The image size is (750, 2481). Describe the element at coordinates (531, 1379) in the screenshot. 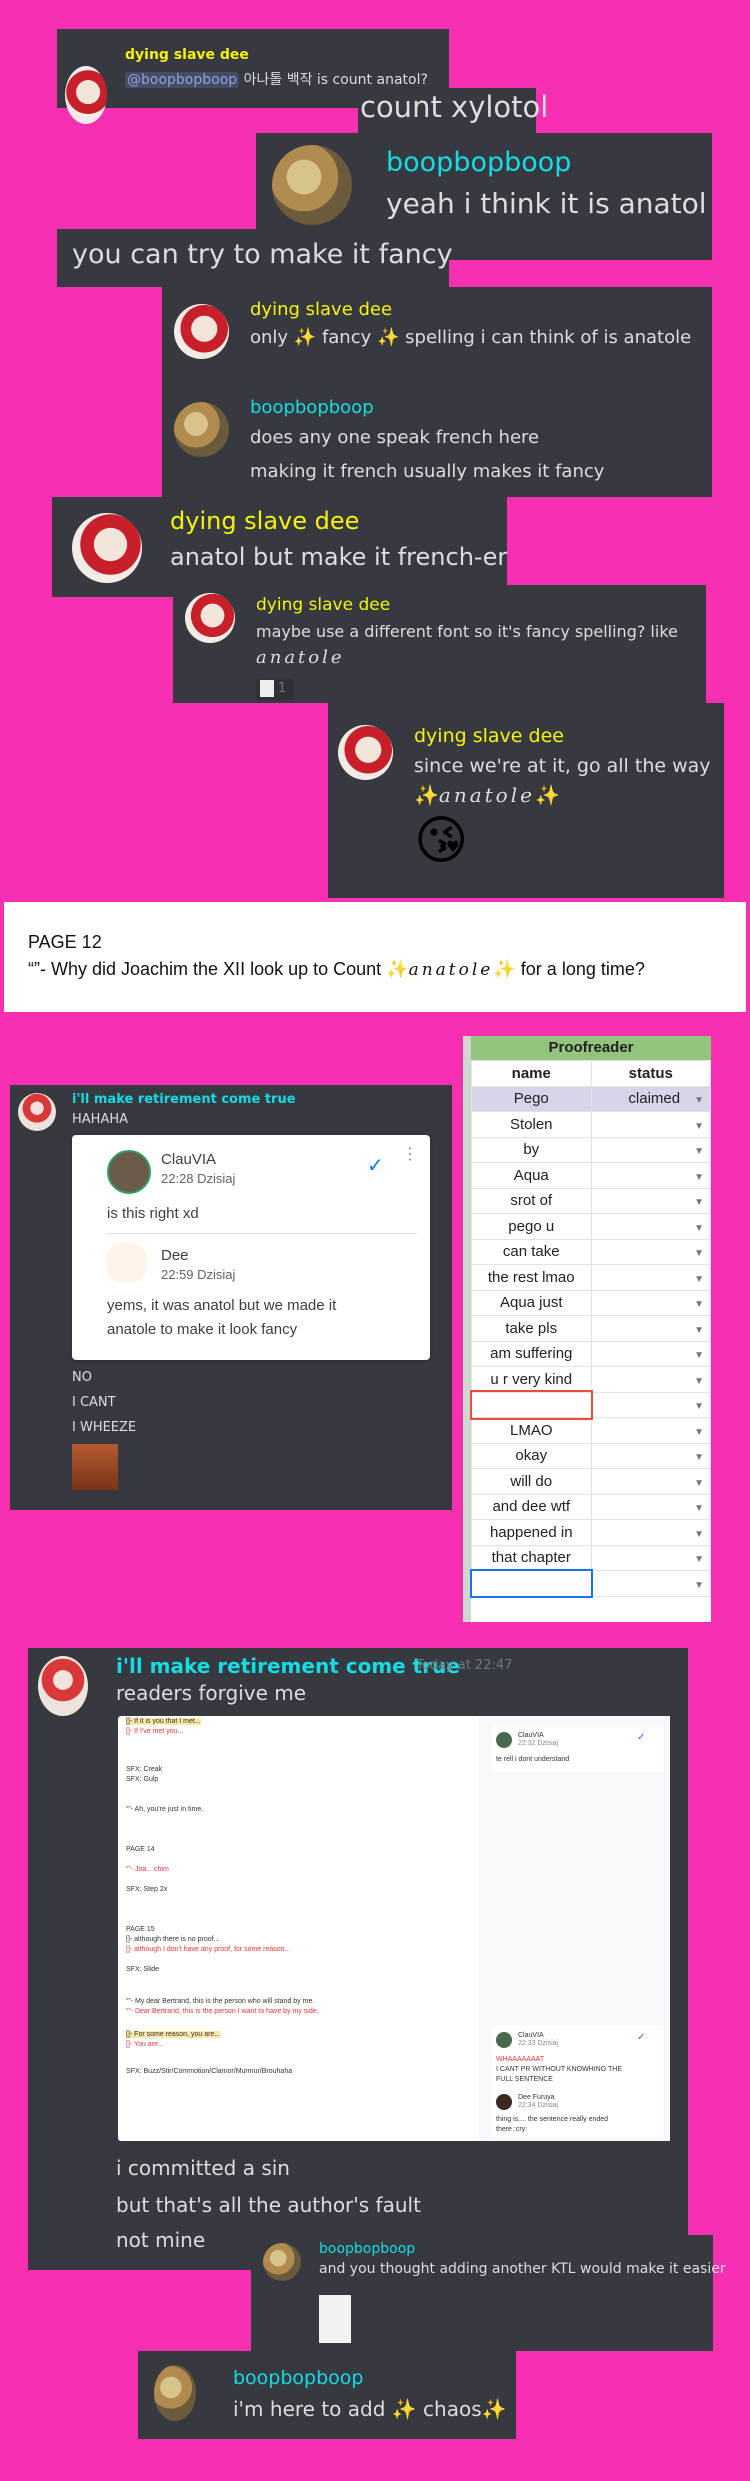

I see `cell-name: u r very kind` at that location.